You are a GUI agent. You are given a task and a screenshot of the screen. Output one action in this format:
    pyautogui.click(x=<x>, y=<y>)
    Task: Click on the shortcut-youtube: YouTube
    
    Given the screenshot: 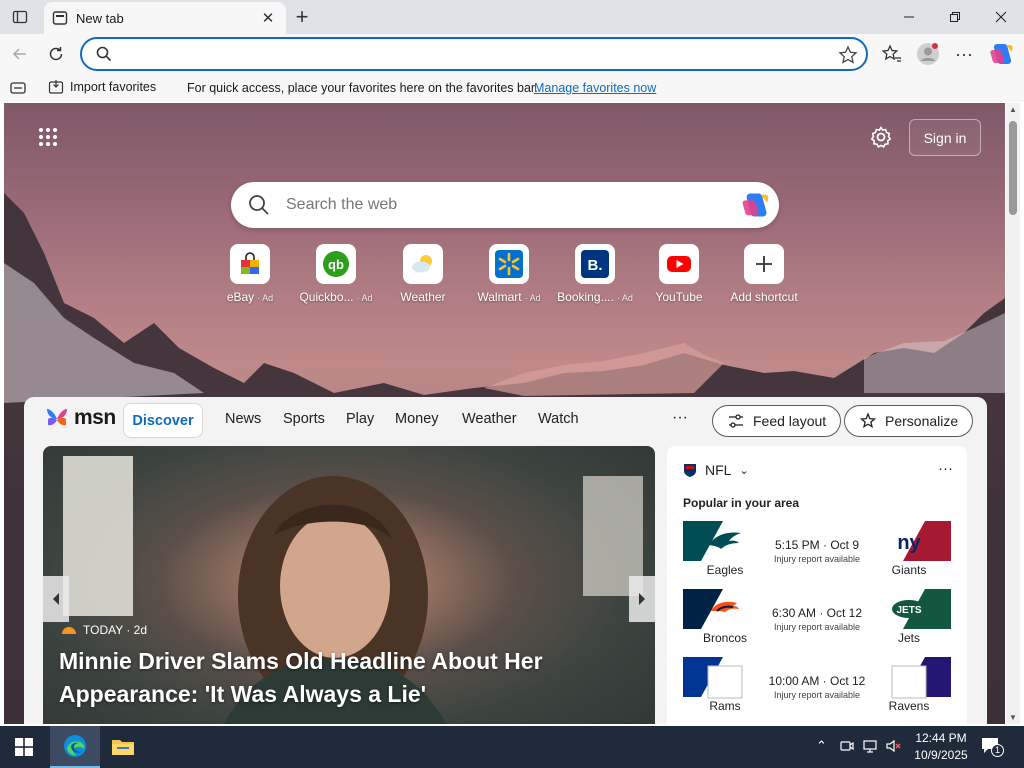 What is the action you would take?
    pyautogui.click(x=679, y=277)
    